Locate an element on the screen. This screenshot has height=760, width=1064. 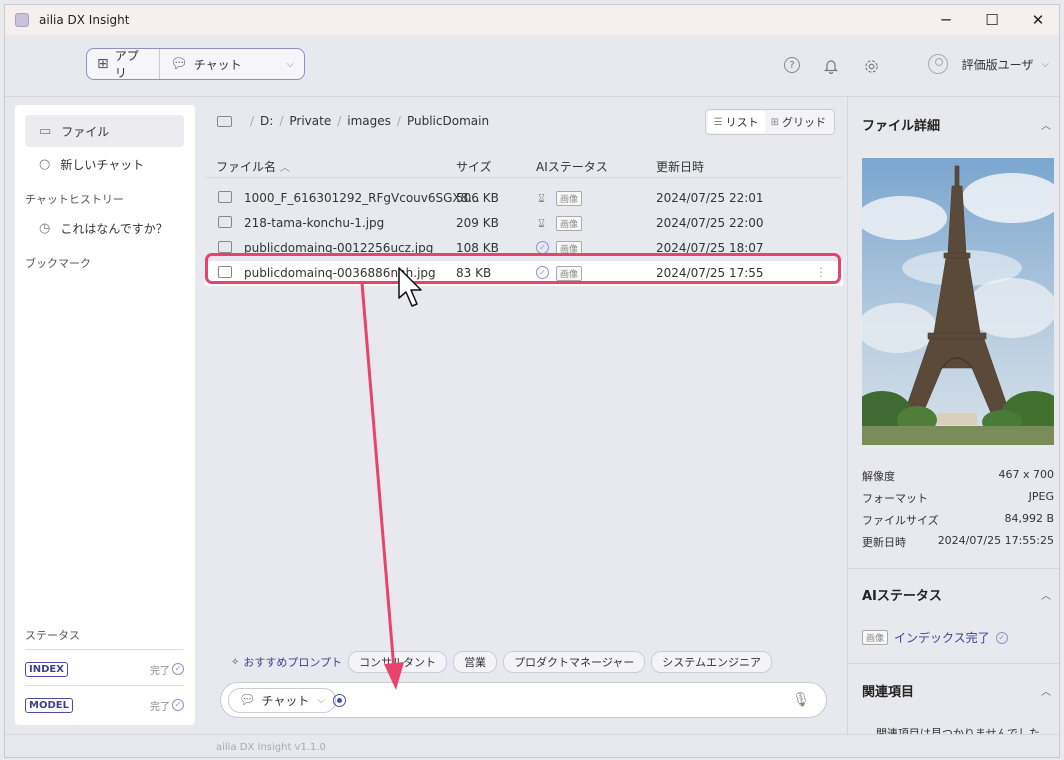
folder-icon is located at coordinates (224, 121).